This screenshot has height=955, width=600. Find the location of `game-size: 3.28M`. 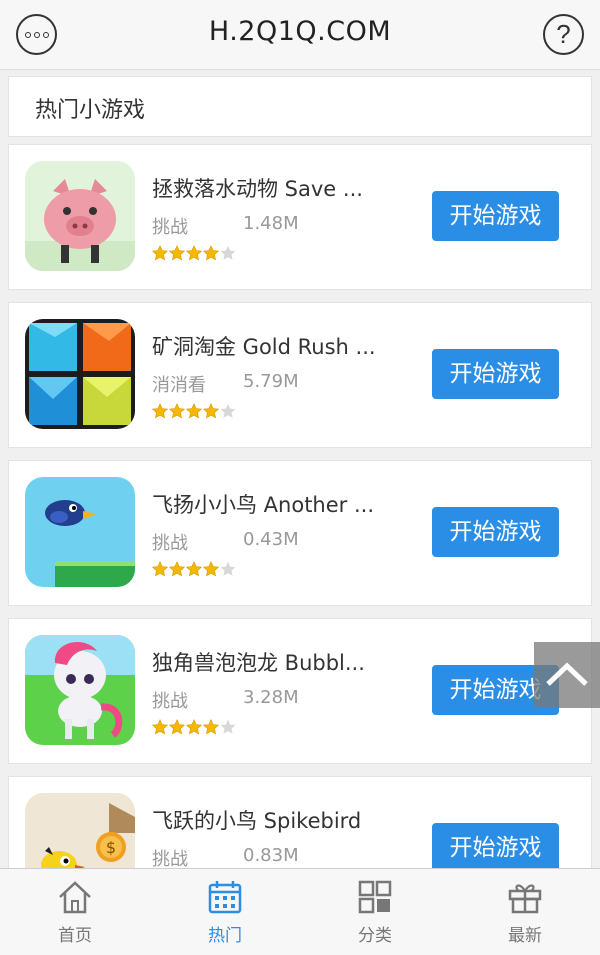

game-size: 3.28M is located at coordinates (271, 697).